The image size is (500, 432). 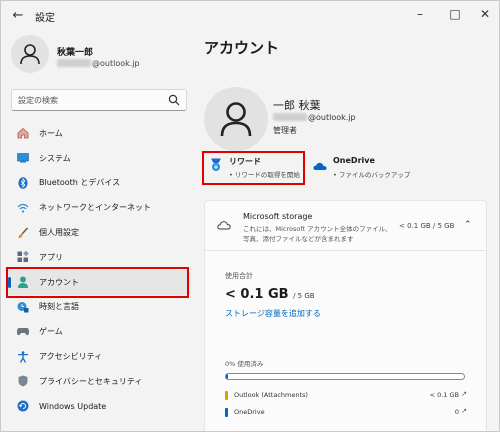 I want to click on home-icon, so click(x=23, y=133).